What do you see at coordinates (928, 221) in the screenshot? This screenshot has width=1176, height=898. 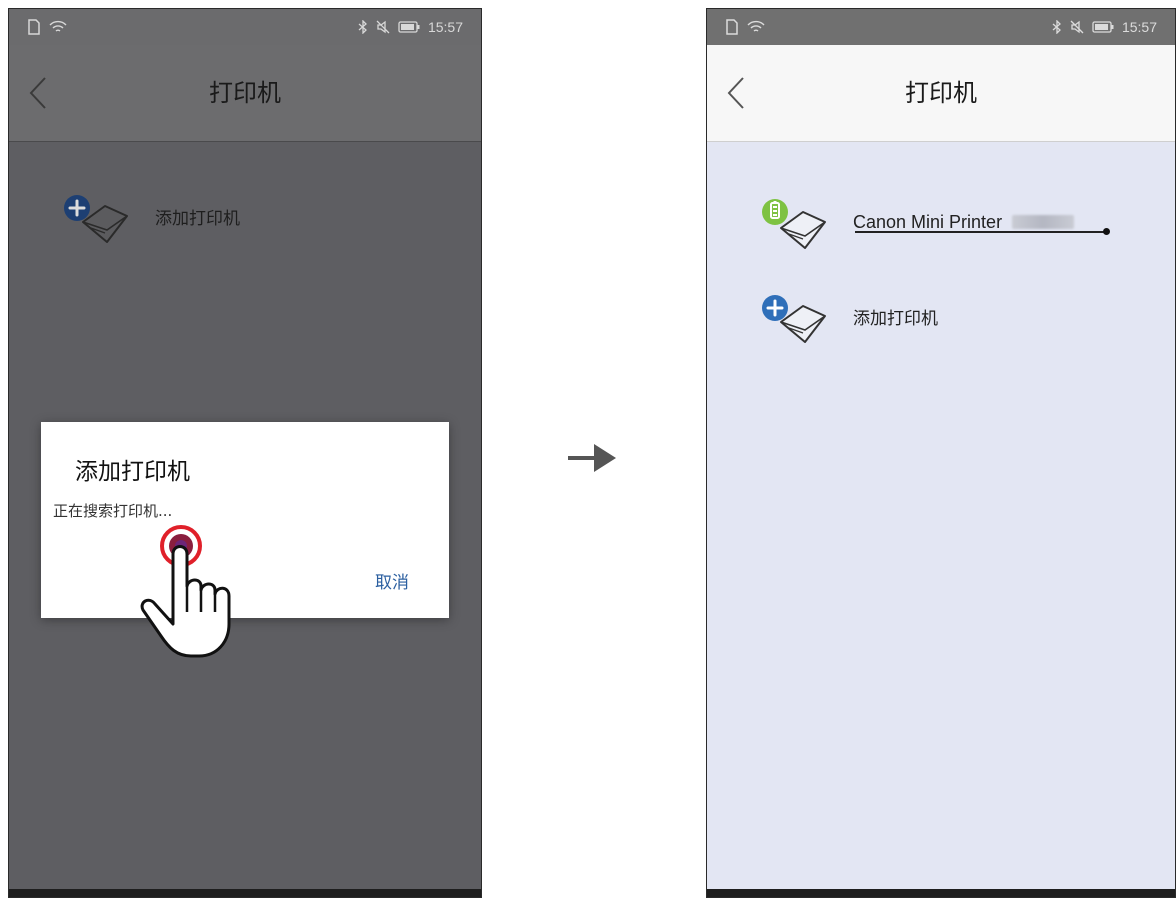 I see `printer-name: Canon Mini Printer` at bounding box center [928, 221].